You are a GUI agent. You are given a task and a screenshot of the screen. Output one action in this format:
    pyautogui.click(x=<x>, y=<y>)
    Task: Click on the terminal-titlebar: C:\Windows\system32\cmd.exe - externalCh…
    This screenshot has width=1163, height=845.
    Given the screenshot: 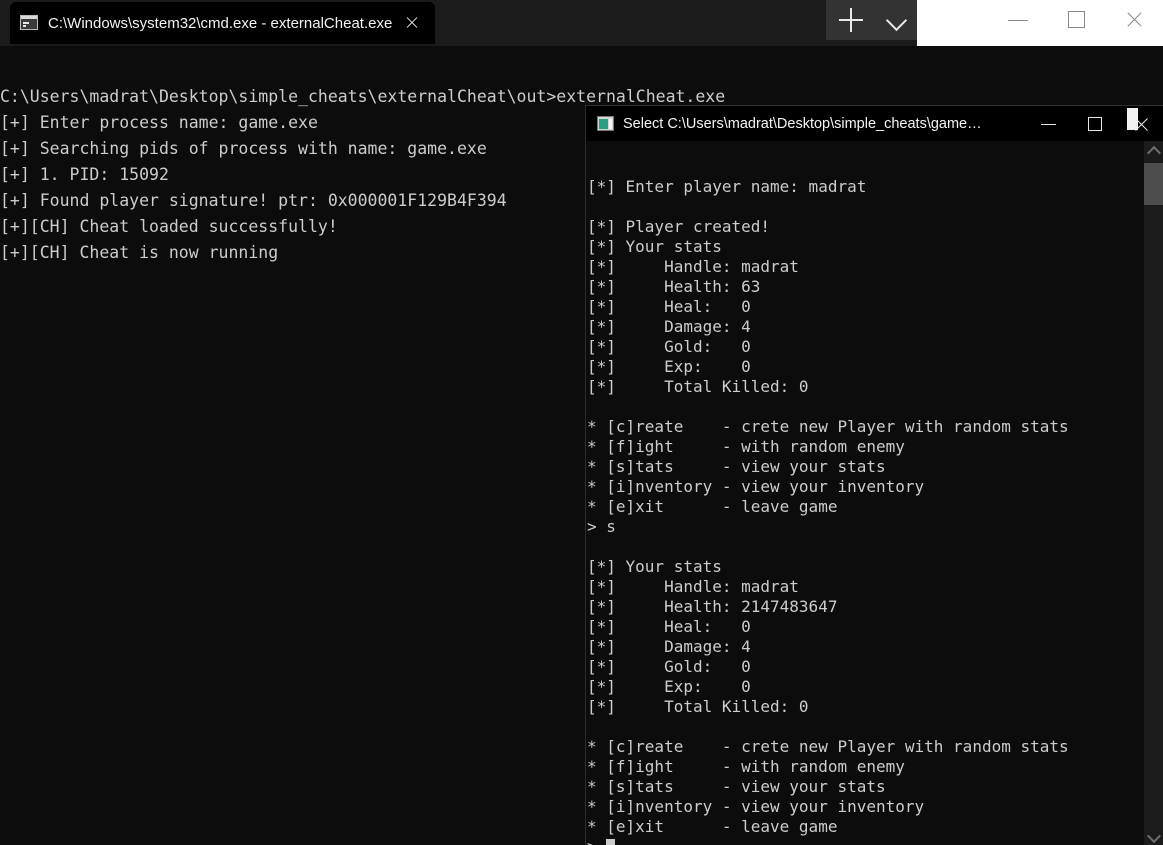 What is the action you would take?
    pyautogui.click(x=581, y=23)
    